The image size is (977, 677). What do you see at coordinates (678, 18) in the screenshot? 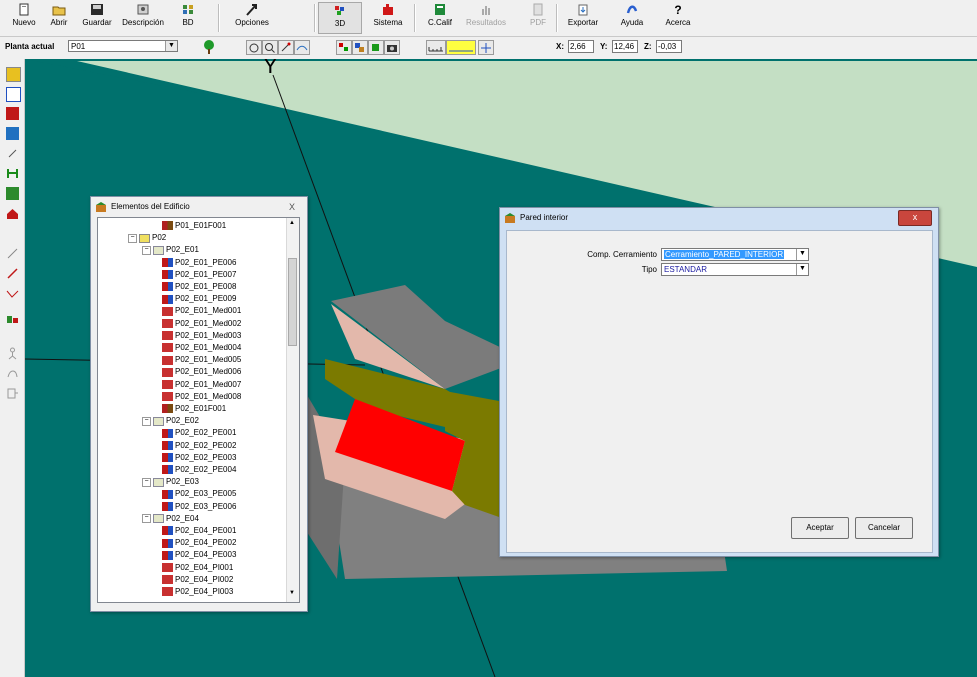
I see `acerca-button: ? Acerca` at bounding box center [678, 18].